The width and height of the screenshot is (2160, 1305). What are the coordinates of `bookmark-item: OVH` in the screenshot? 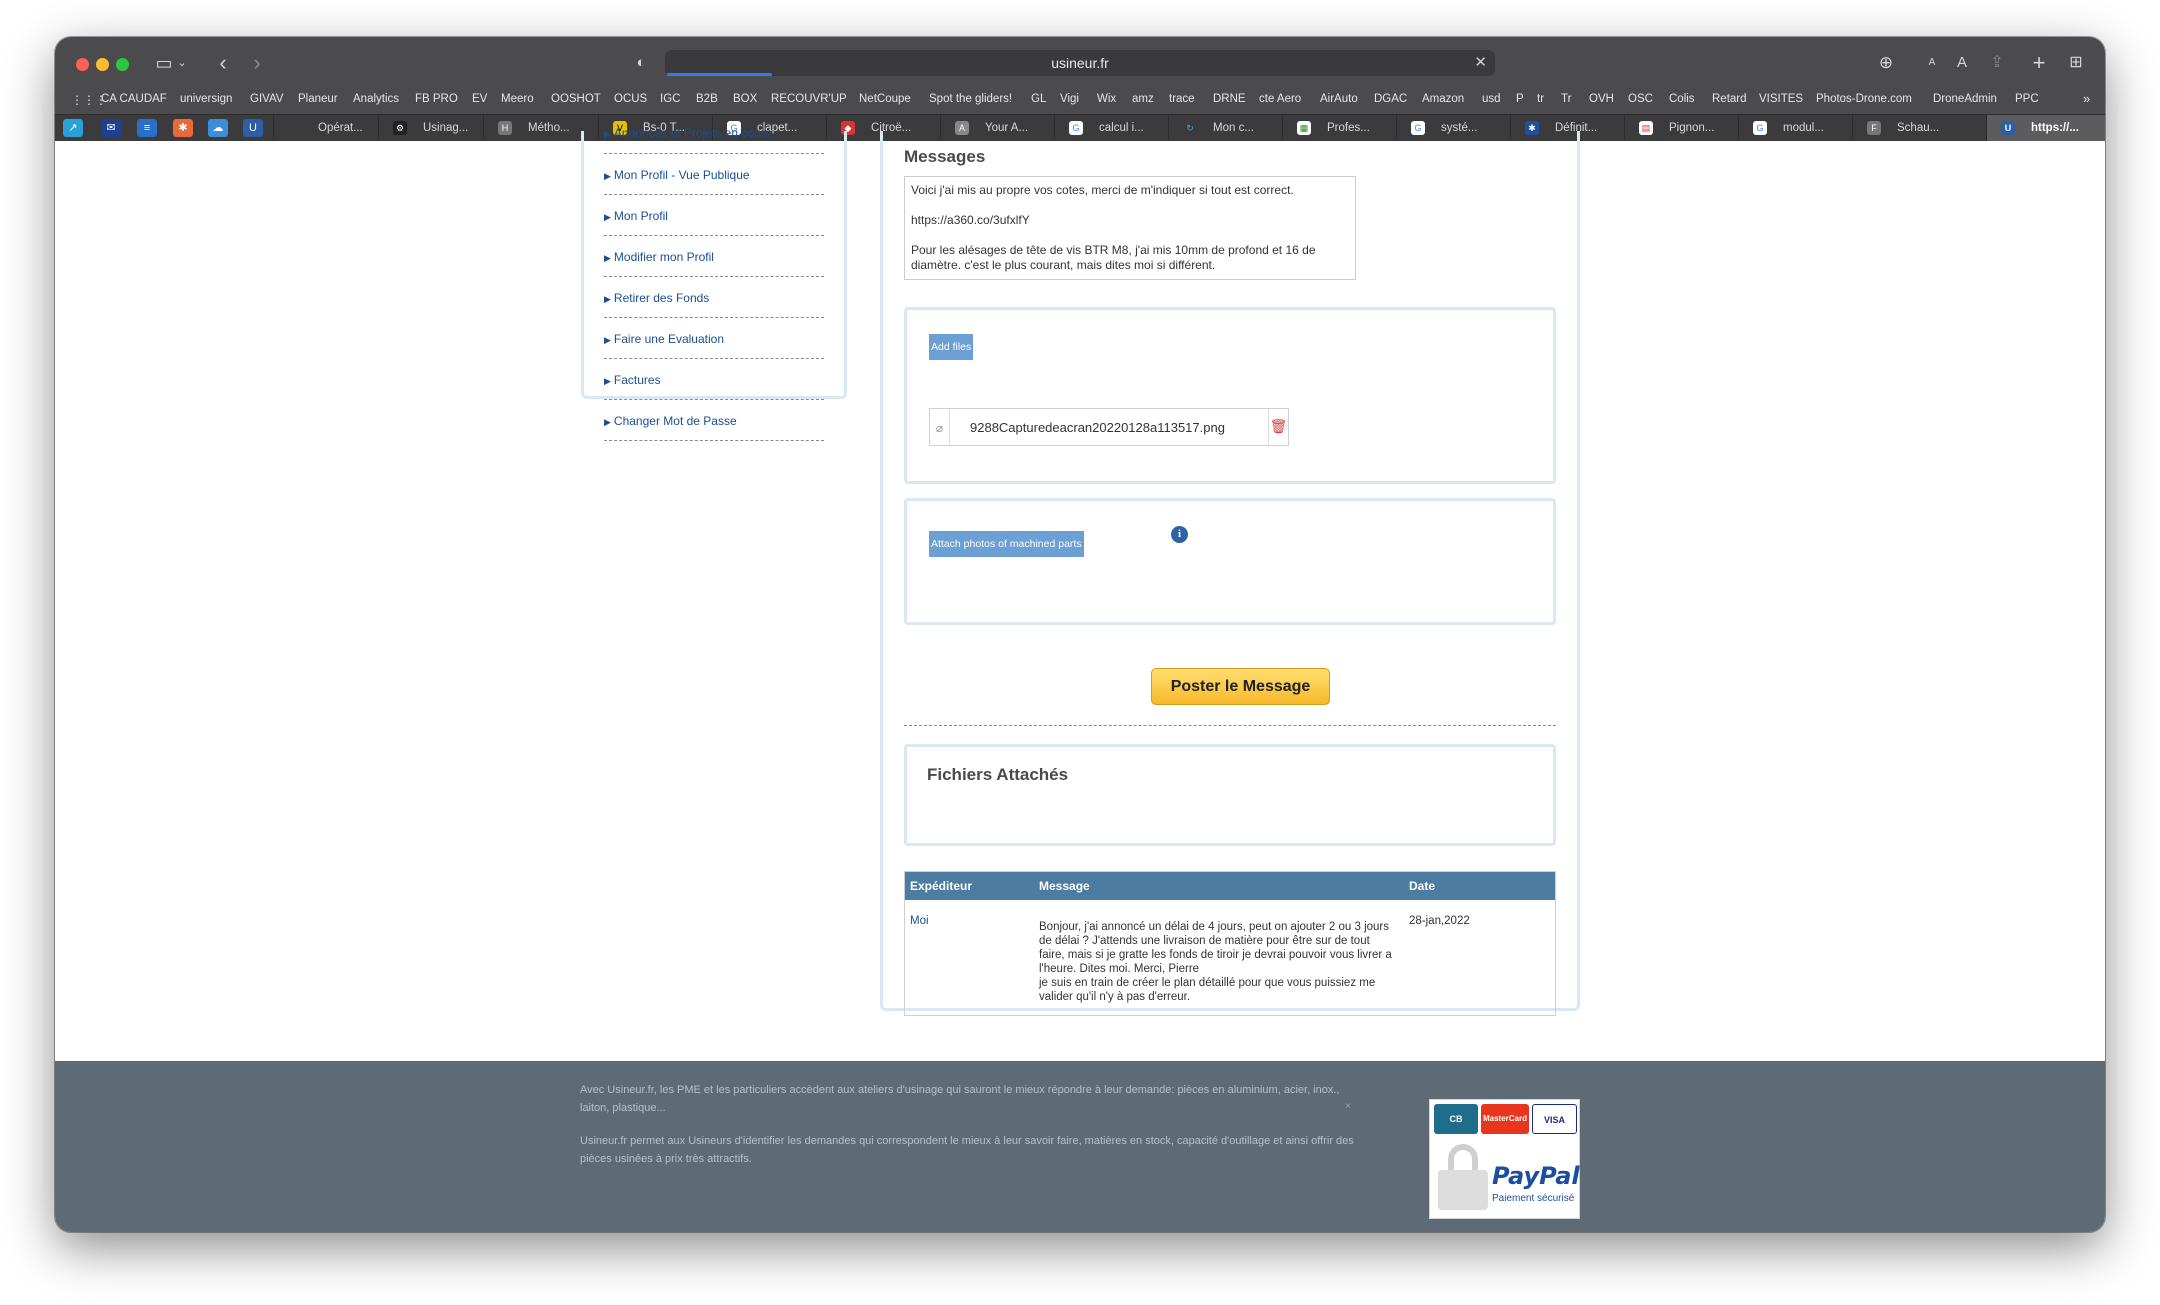 It's located at (1601, 99).